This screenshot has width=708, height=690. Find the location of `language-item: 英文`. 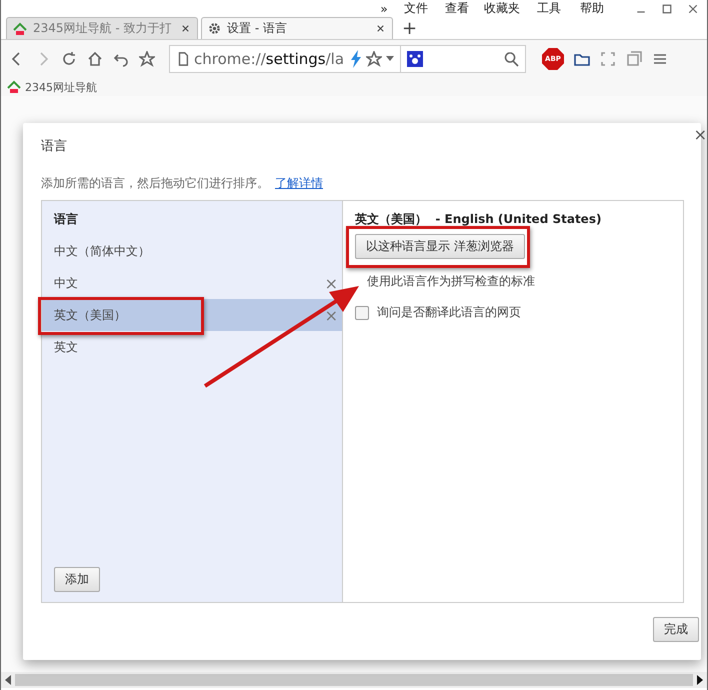

language-item: 英文 is located at coordinates (192, 347).